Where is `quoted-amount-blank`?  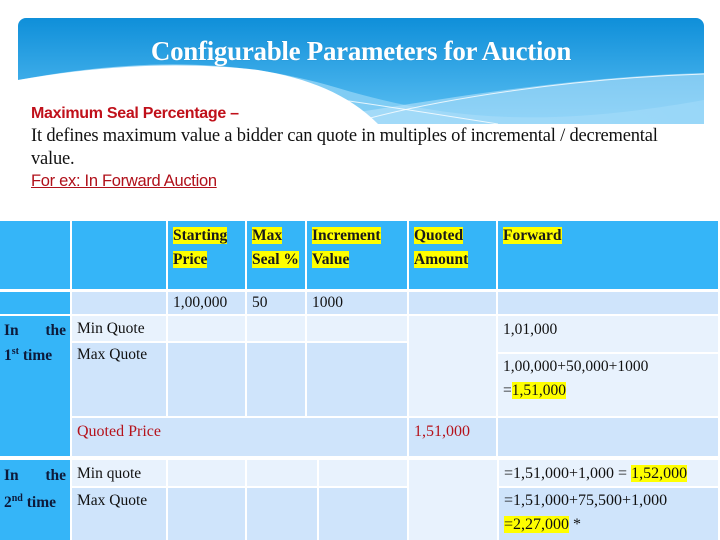
quoted-amount-blank is located at coordinates (452, 303).